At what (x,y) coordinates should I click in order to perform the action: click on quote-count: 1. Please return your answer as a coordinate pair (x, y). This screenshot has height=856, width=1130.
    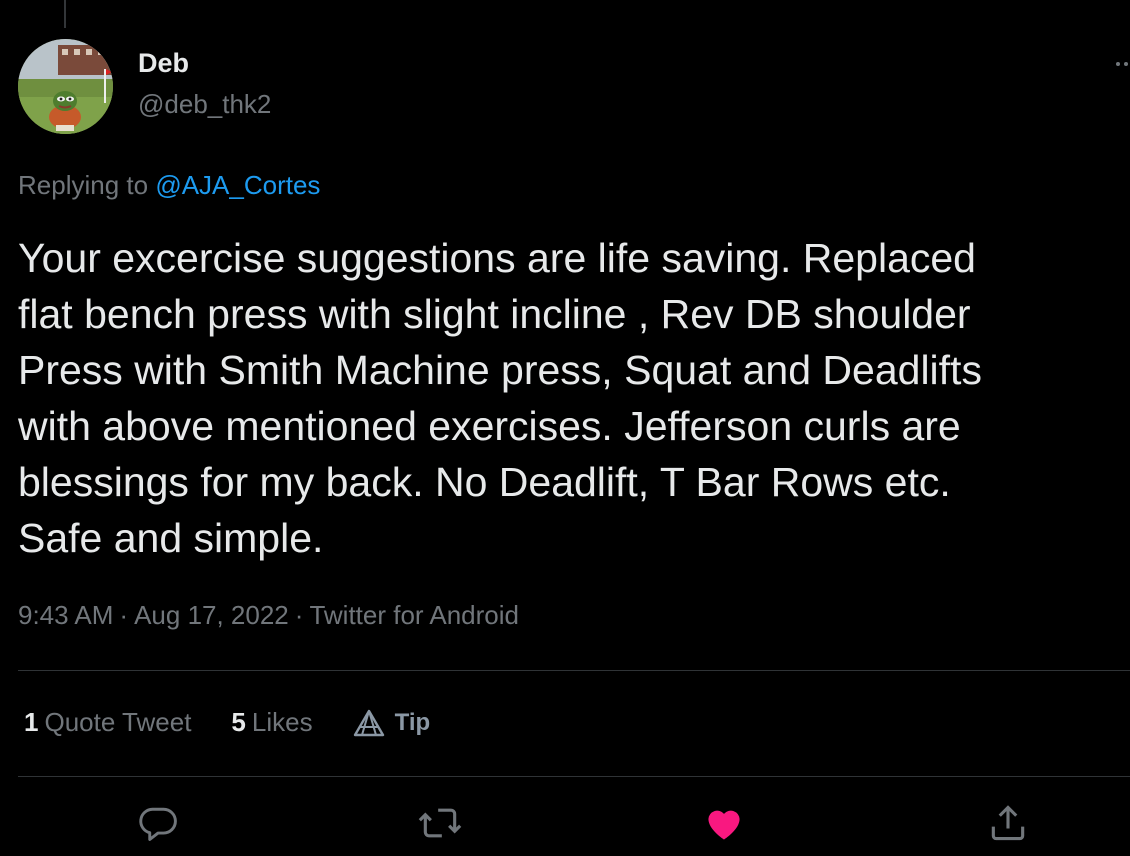
    Looking at the image, I should click on (31, 722).